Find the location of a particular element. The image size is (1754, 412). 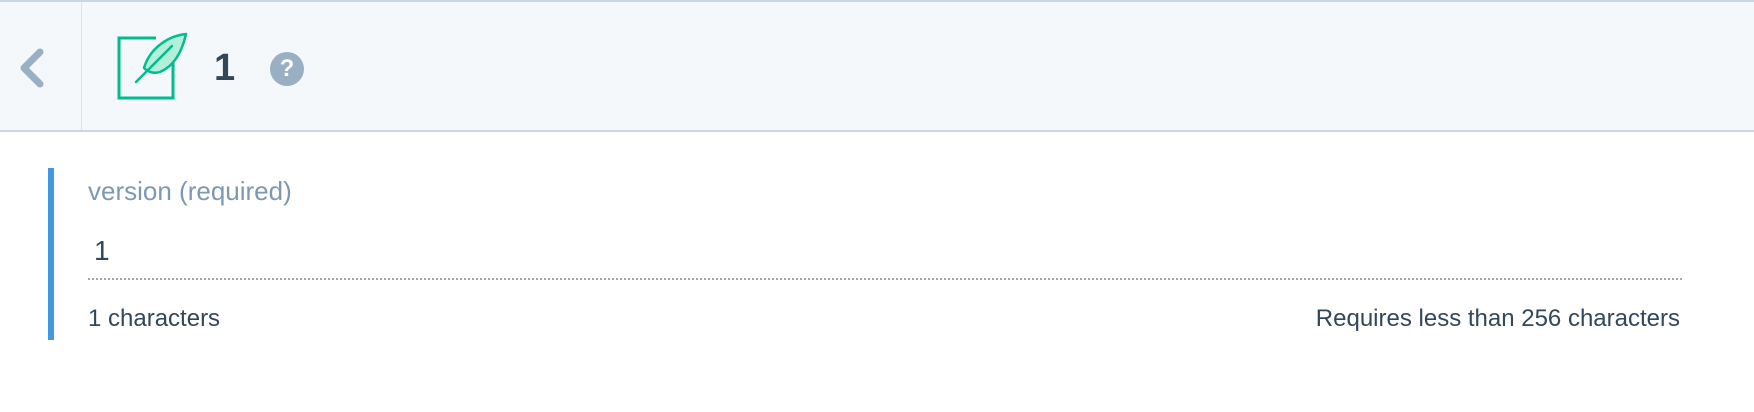

char-count: 1 characters is located at coordinates (154, 318).